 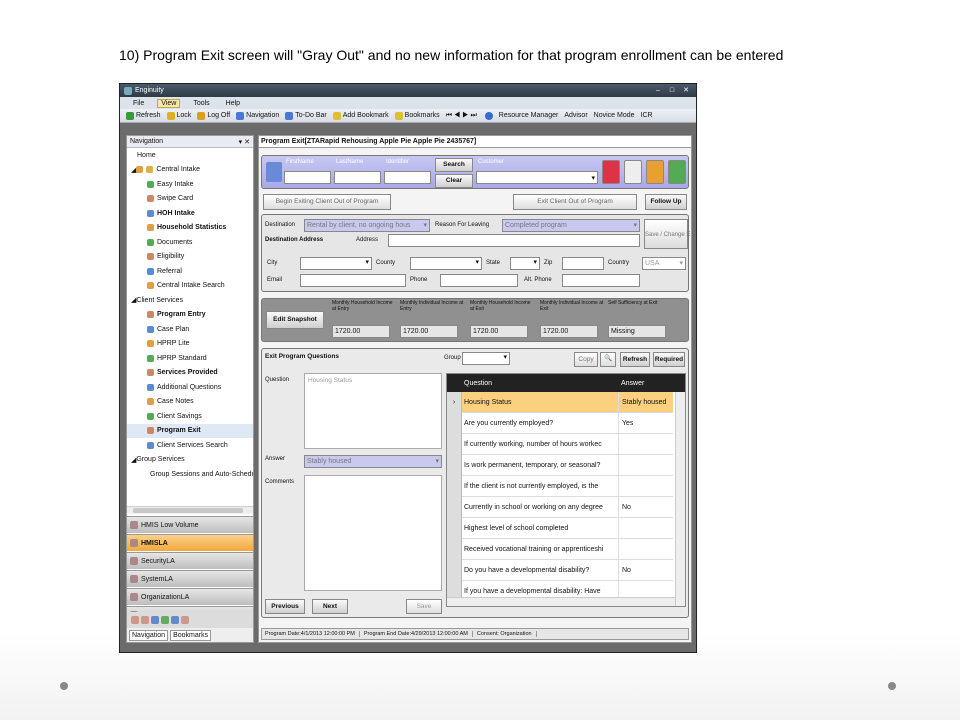 I want to click on nav-item: Referral, so click(x=190, y=271).